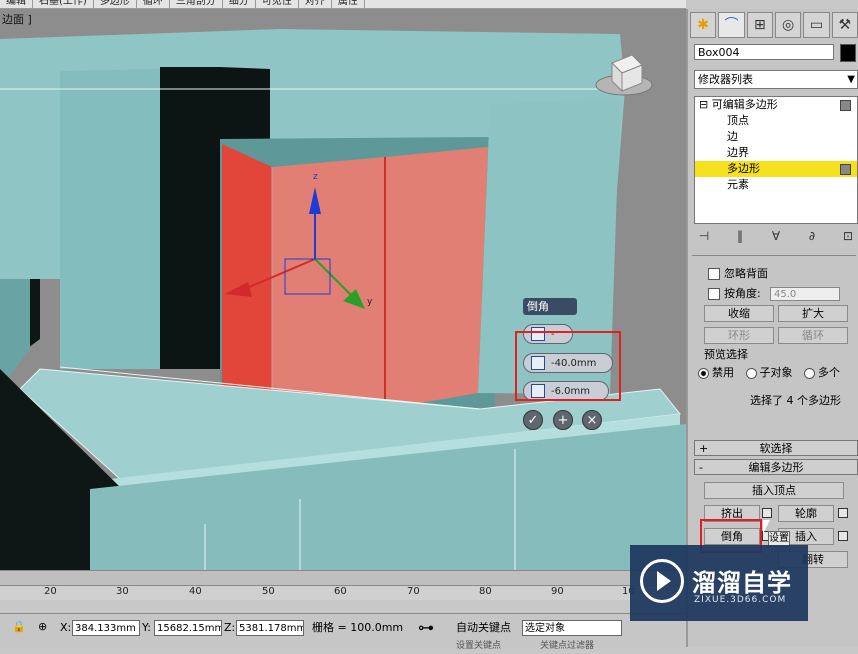  I want to click on mouse-cursor-icon, so click(766, 527).